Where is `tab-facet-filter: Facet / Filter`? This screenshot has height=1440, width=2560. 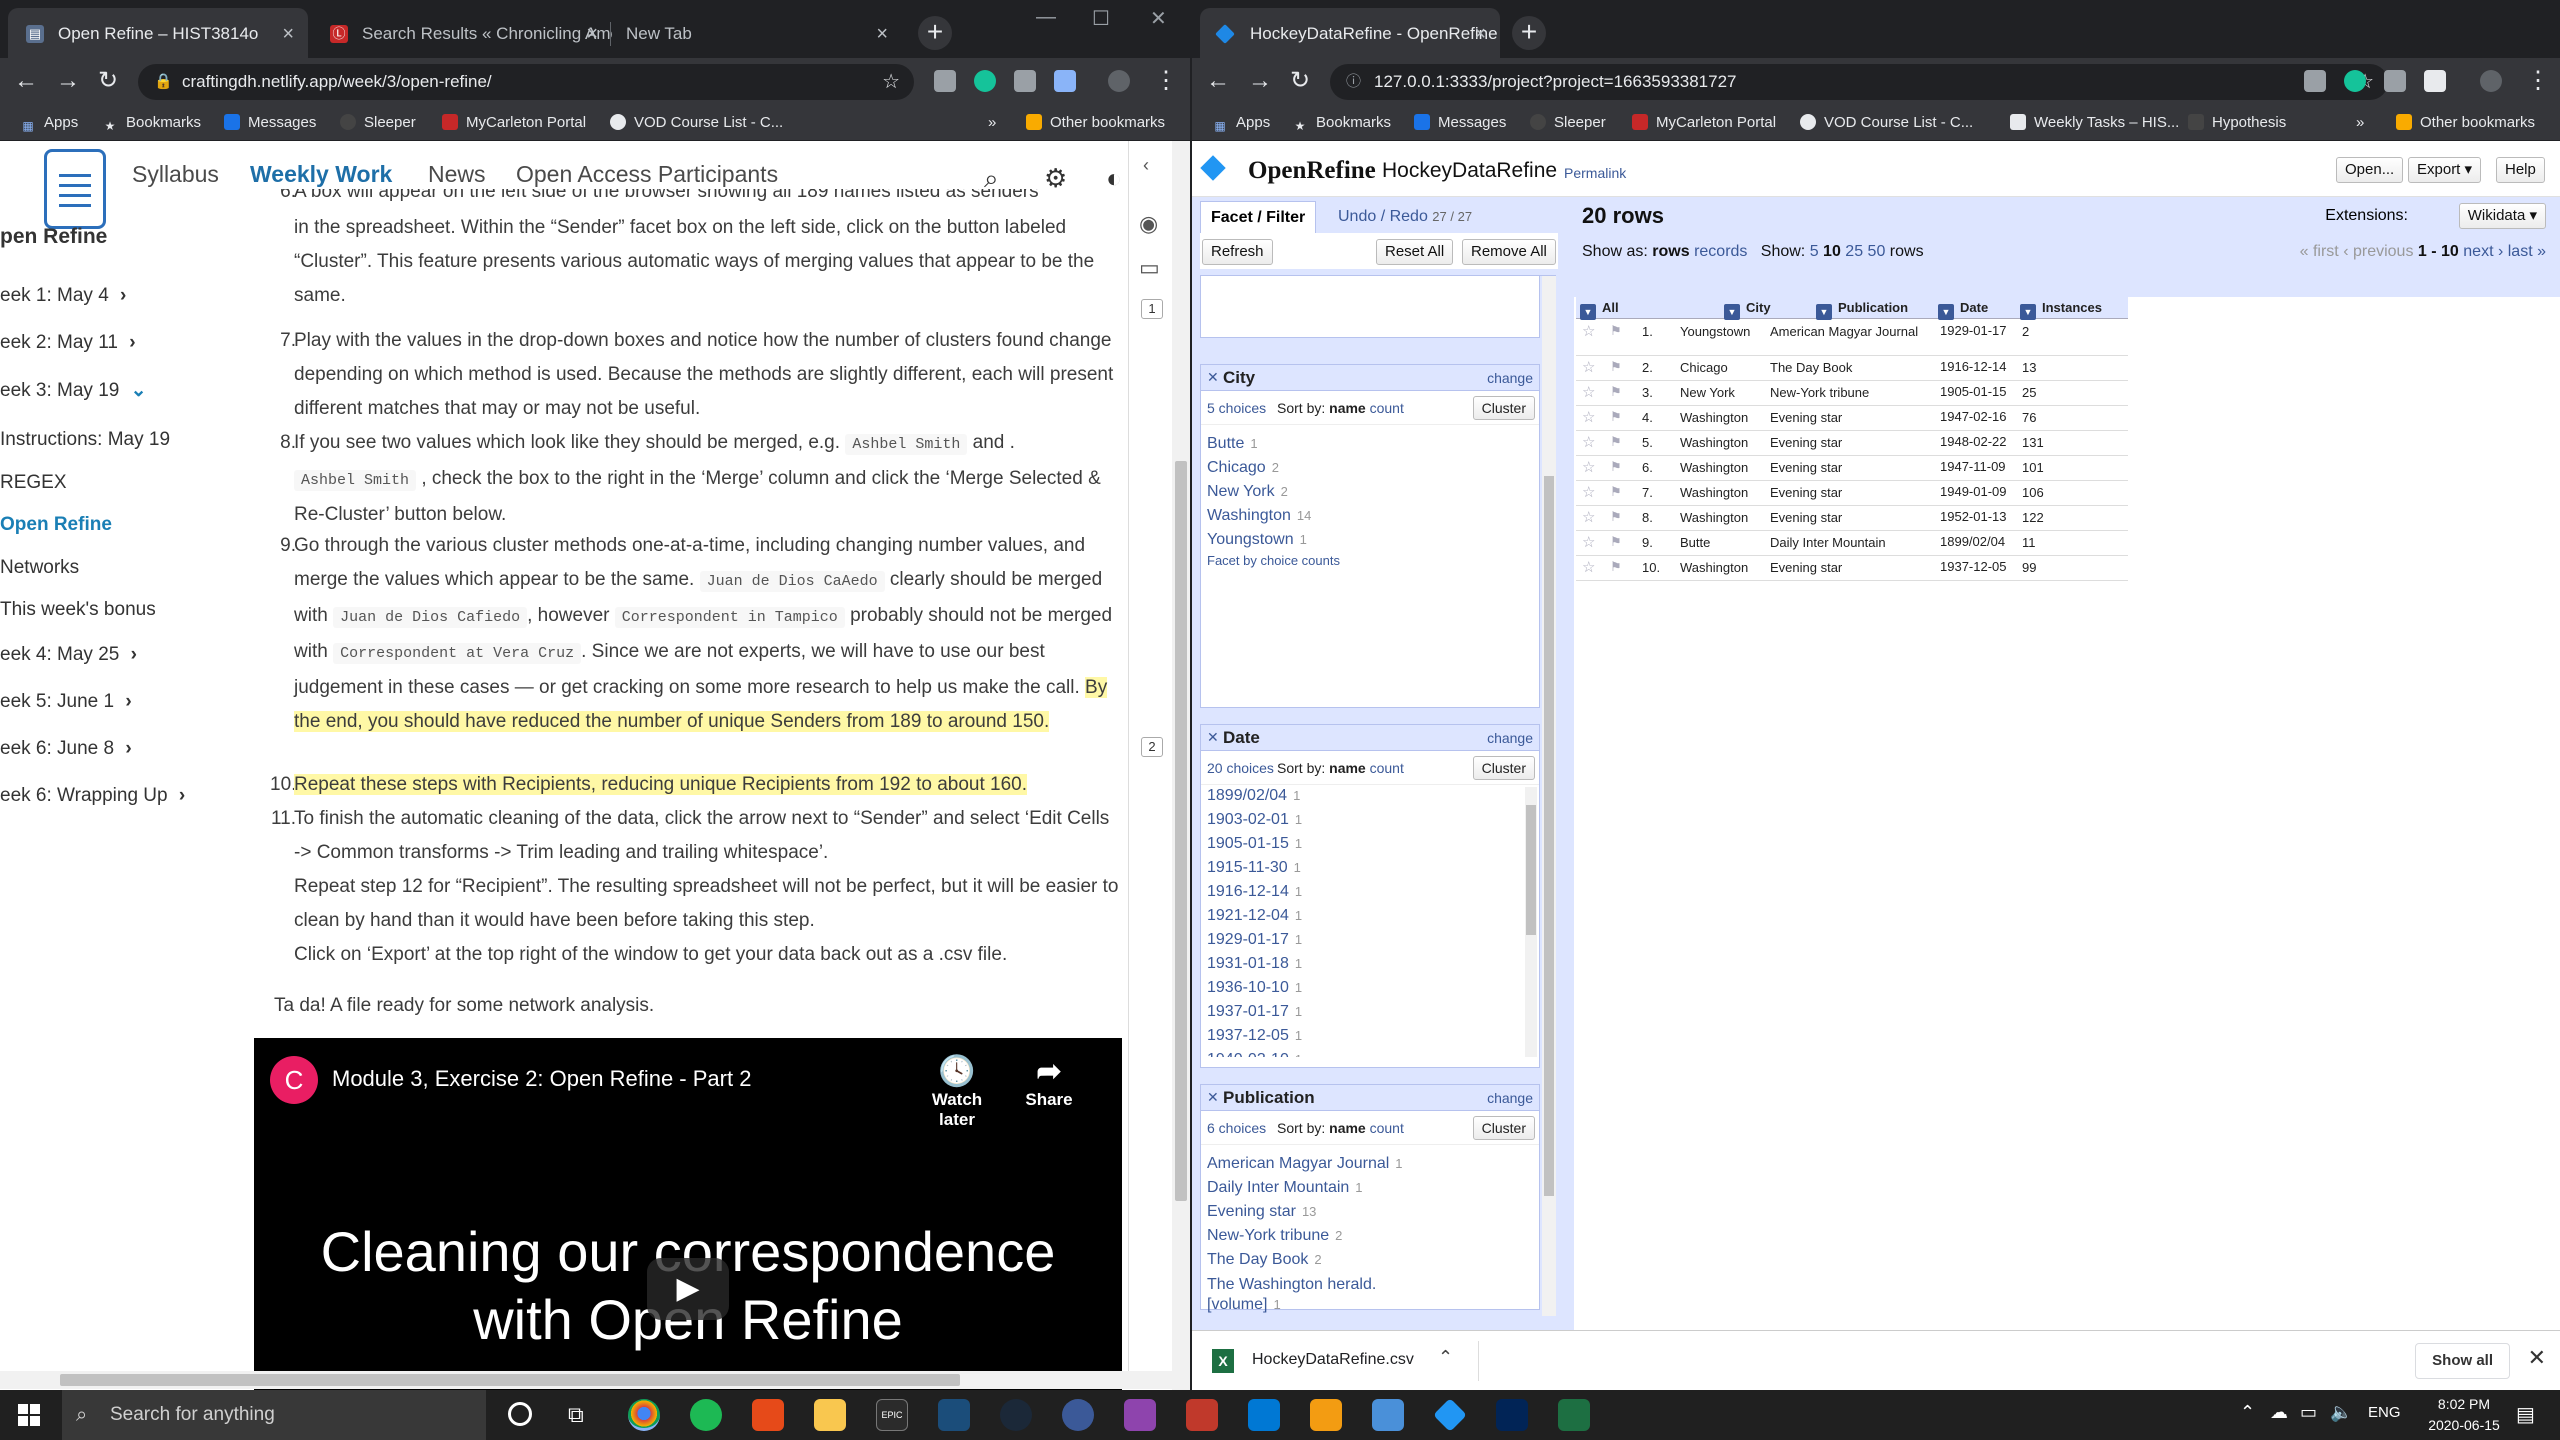 tab-facet-filter: Facet / Filter is located at coordinates (1258, 217).